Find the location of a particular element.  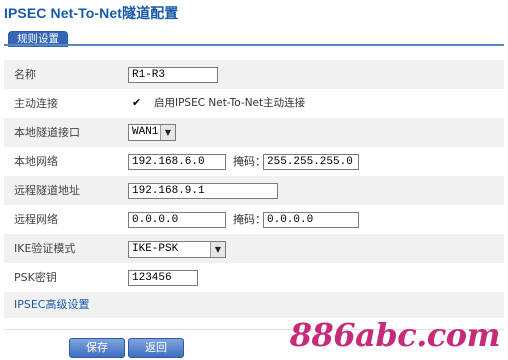

active-connect-label: 主动连接 is located at coordinates (36, 103).